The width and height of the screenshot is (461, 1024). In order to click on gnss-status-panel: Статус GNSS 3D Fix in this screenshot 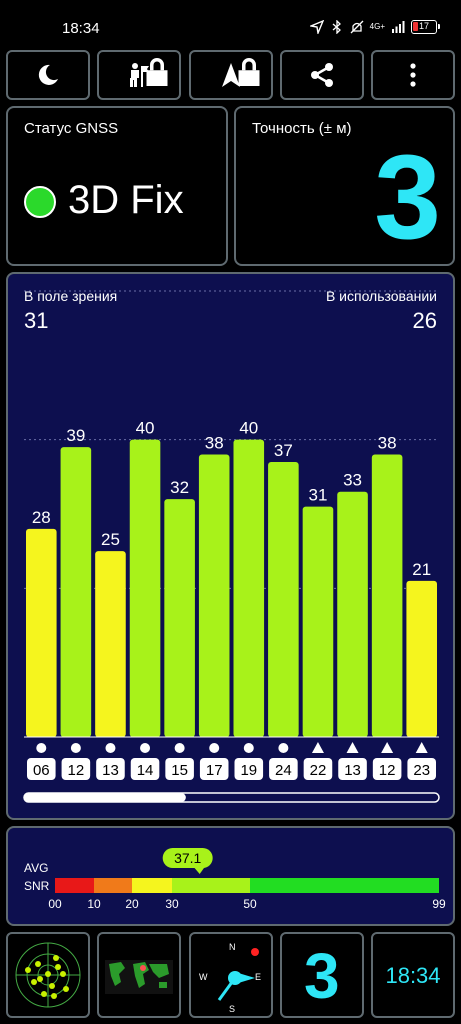, I will do `click(117, 186)`.